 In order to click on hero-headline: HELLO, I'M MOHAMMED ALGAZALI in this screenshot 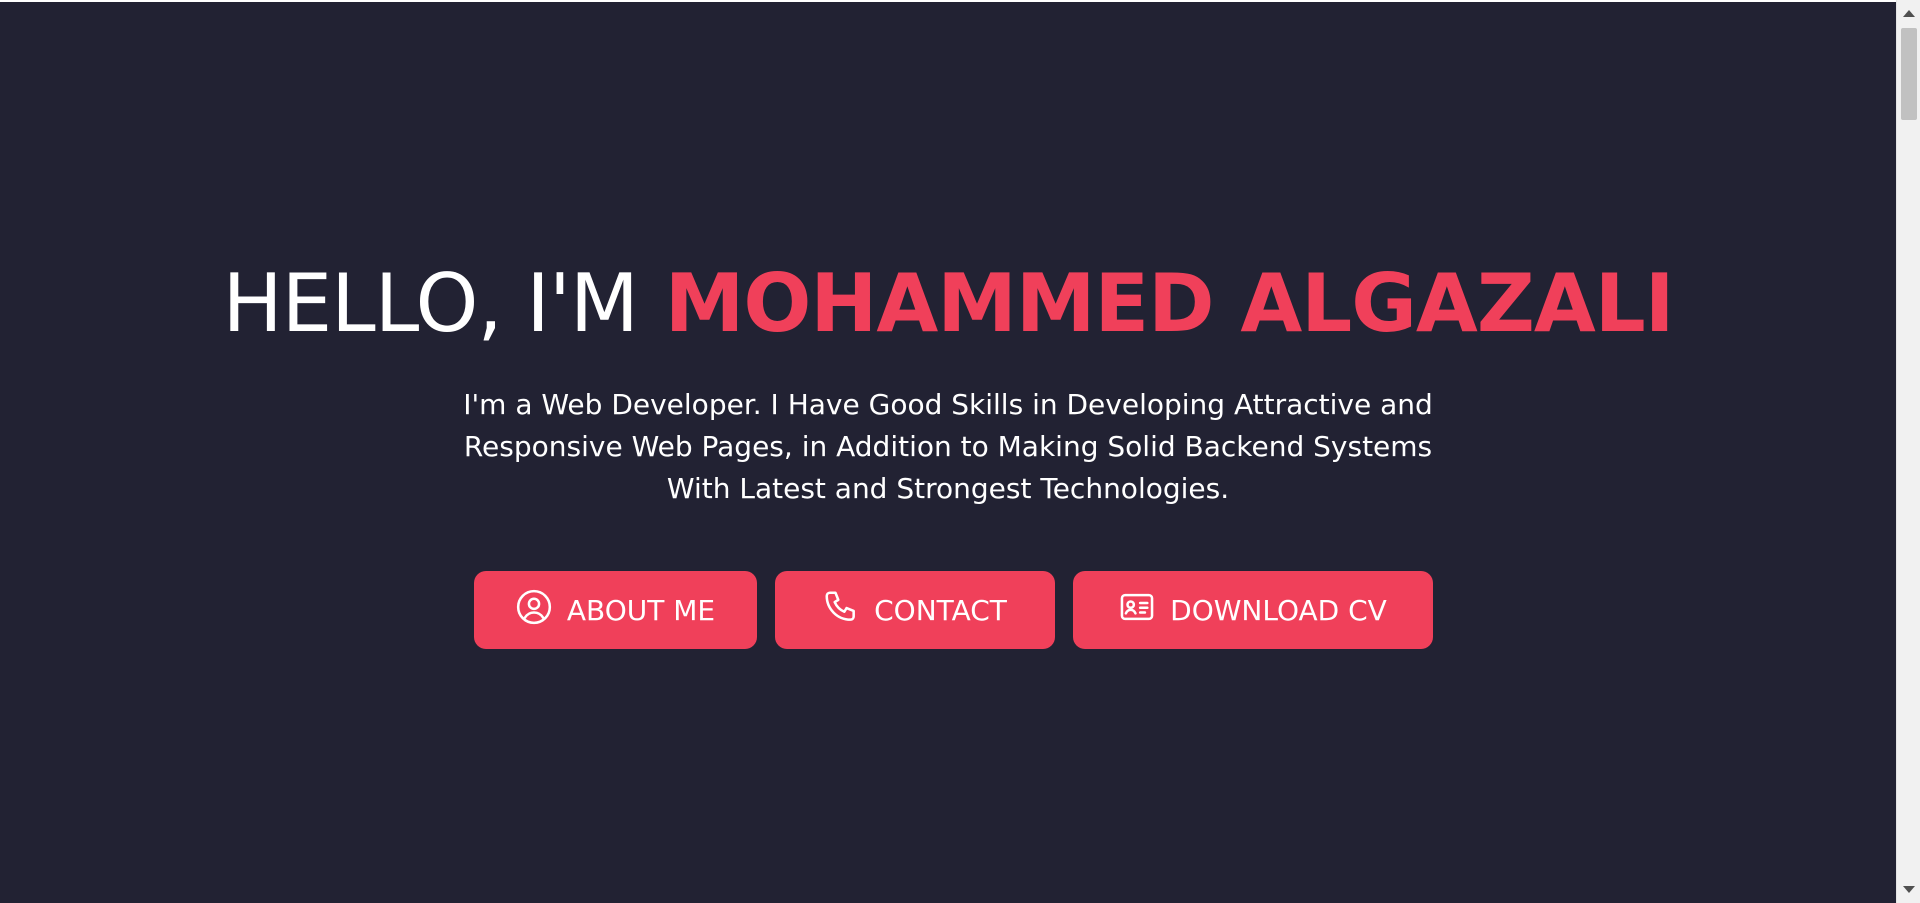, I will do `click(948, 304)`.